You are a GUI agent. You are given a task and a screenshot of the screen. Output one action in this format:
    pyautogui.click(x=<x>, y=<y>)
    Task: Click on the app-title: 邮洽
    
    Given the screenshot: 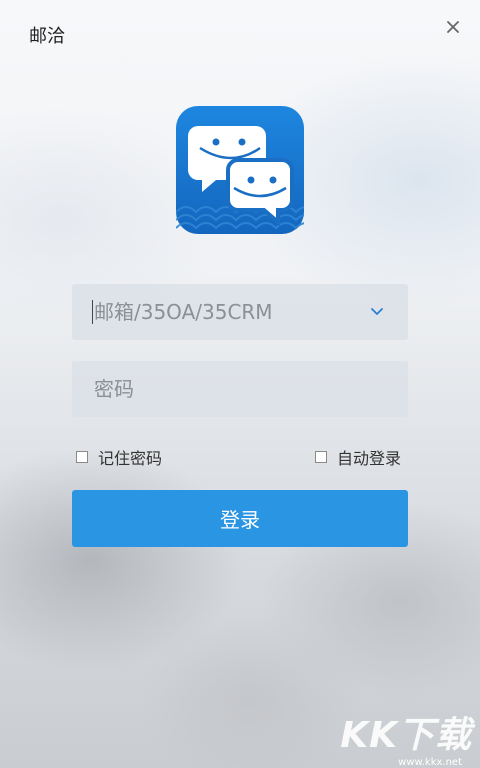 What is the action you would take?
    pyautogui.click(x=47, y=36)
    